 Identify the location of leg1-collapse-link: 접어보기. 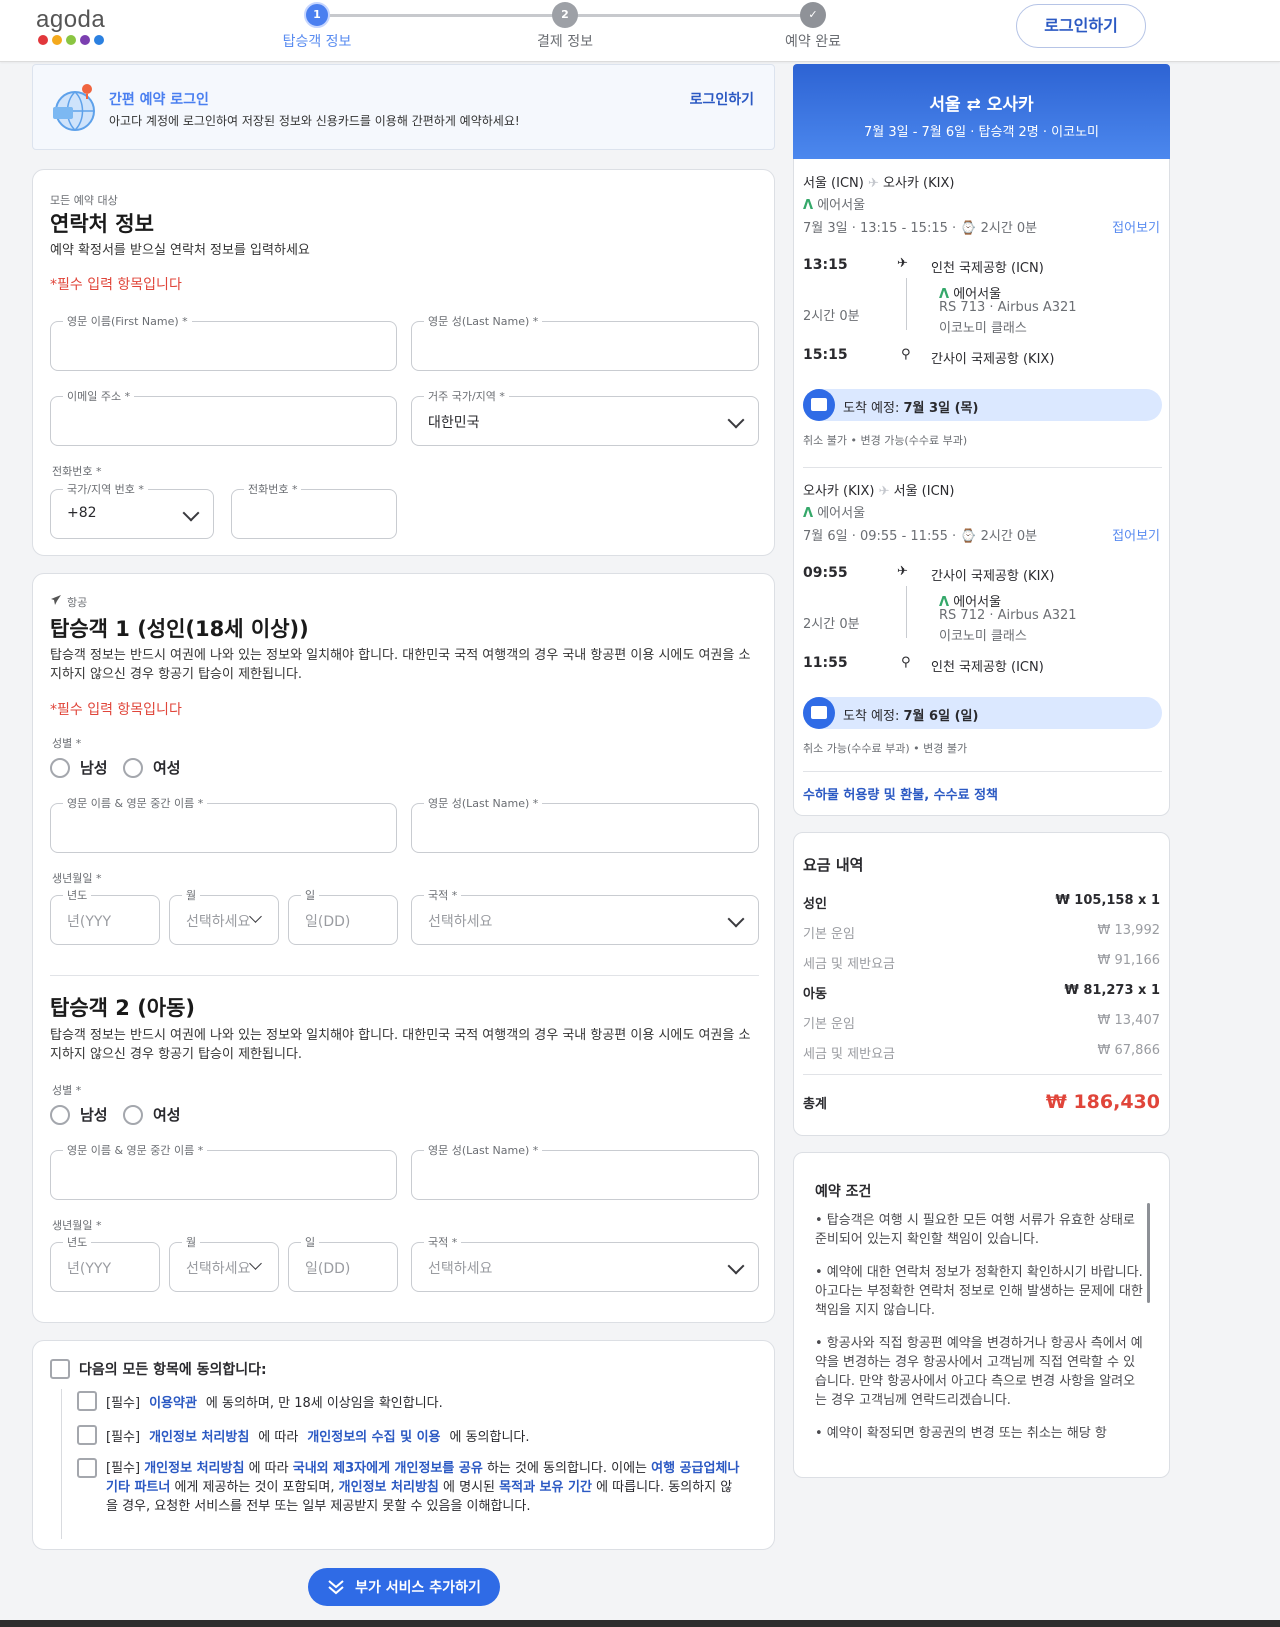
(1136, 226).